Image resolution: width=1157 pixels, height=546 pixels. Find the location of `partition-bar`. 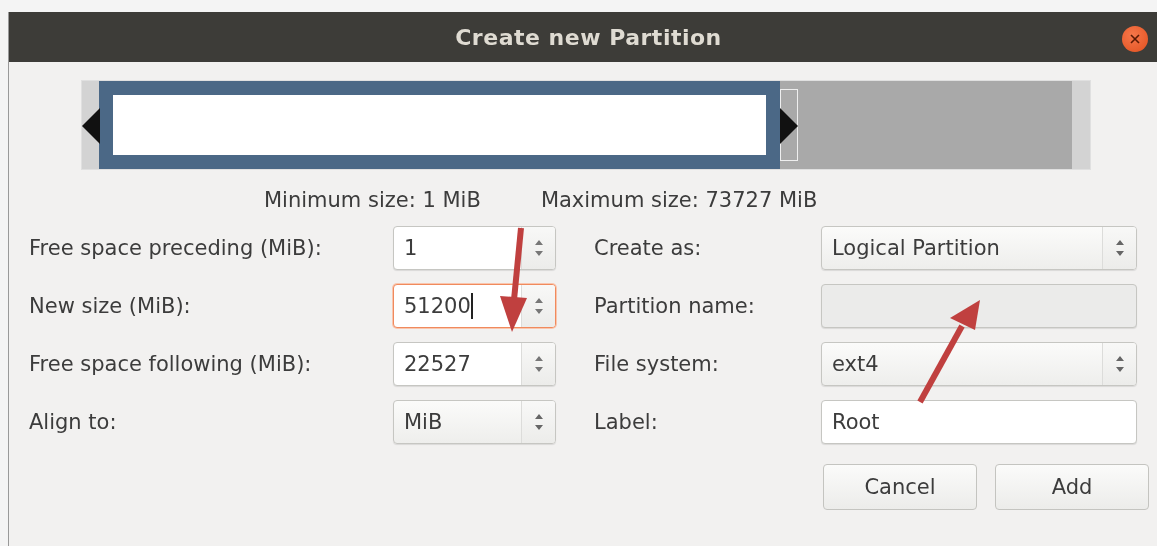

partition-bar is located at coordinates (586, 125).